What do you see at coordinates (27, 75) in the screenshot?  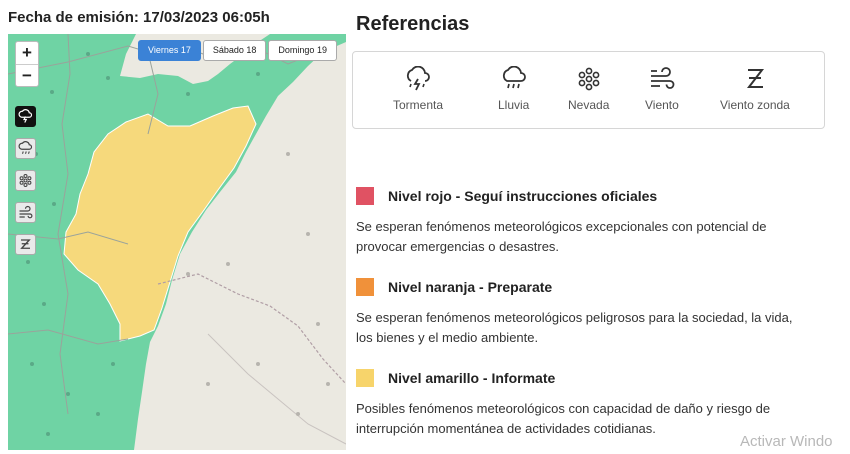 I see `zoom-out-button: −` at bounding box center [27, 75].